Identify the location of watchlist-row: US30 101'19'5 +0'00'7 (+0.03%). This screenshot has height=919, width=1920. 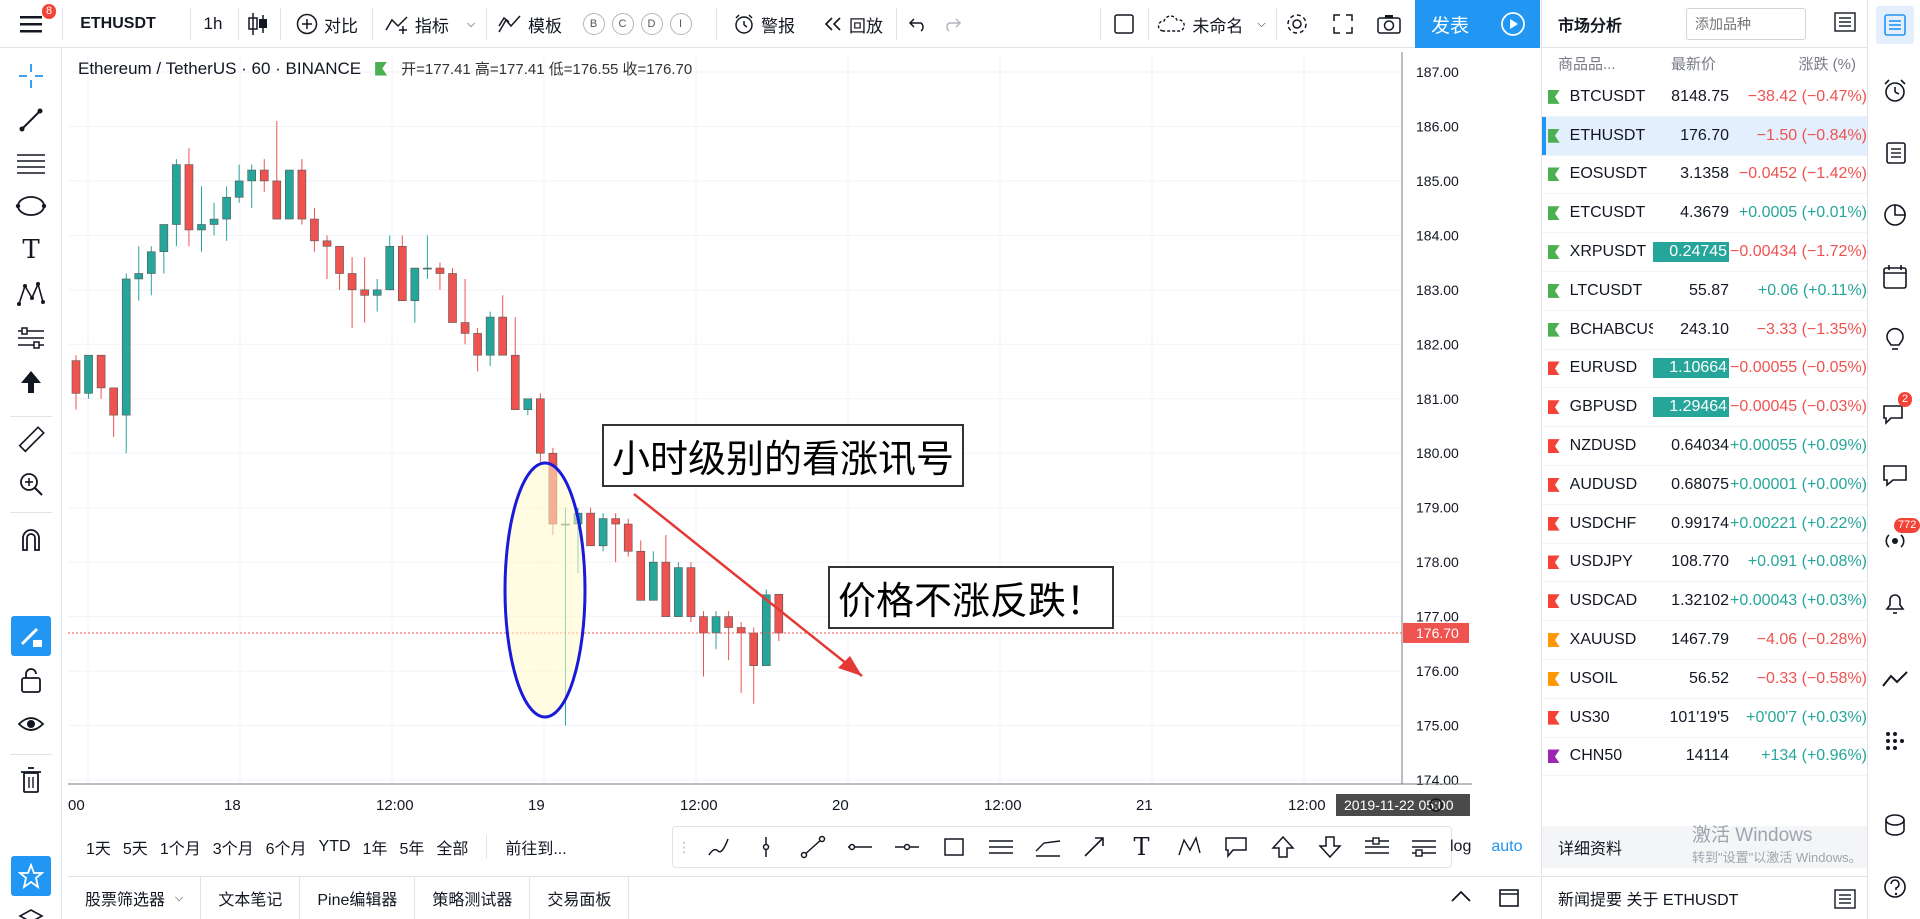
(1704, 718).